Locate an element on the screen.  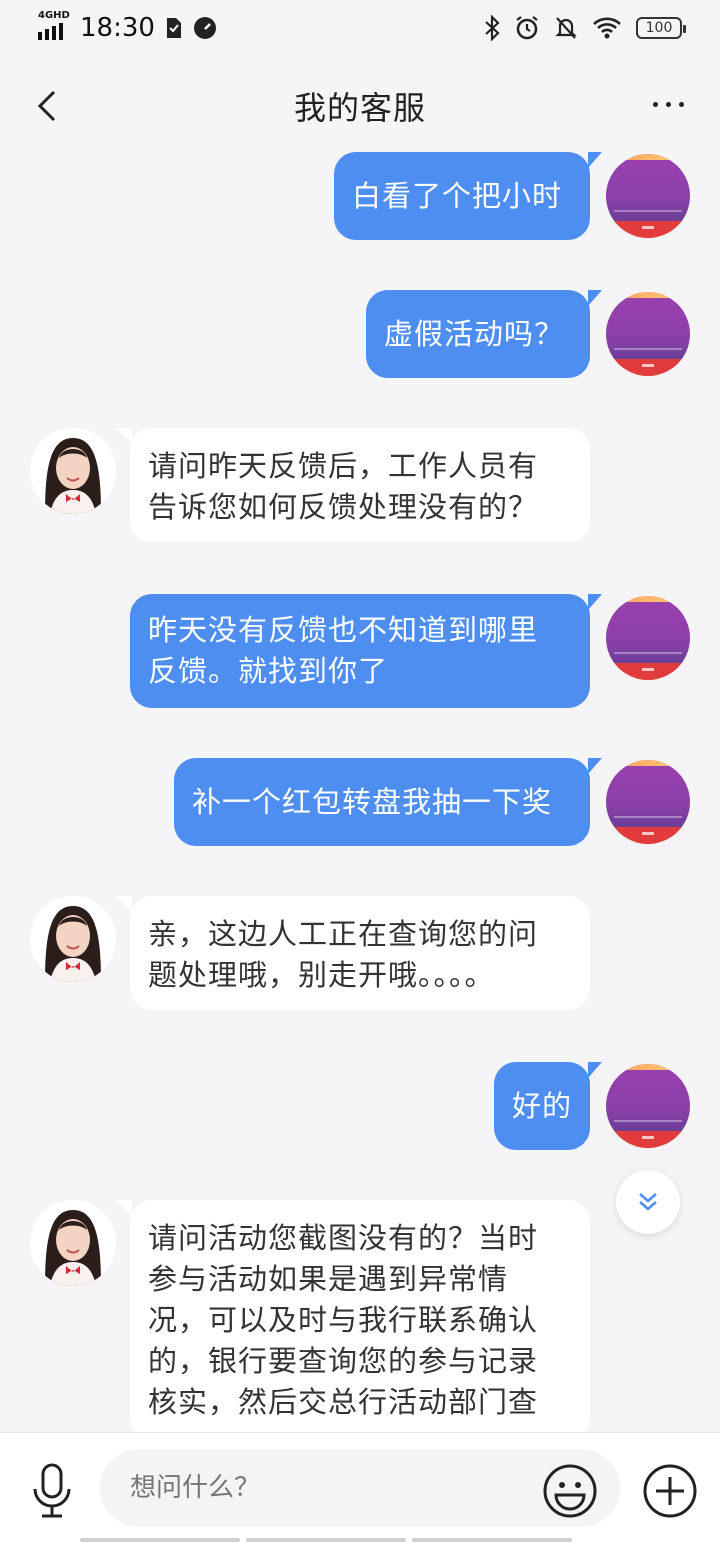
message-text: 反馈。就找到你了 is located at coordinates (268, 671).